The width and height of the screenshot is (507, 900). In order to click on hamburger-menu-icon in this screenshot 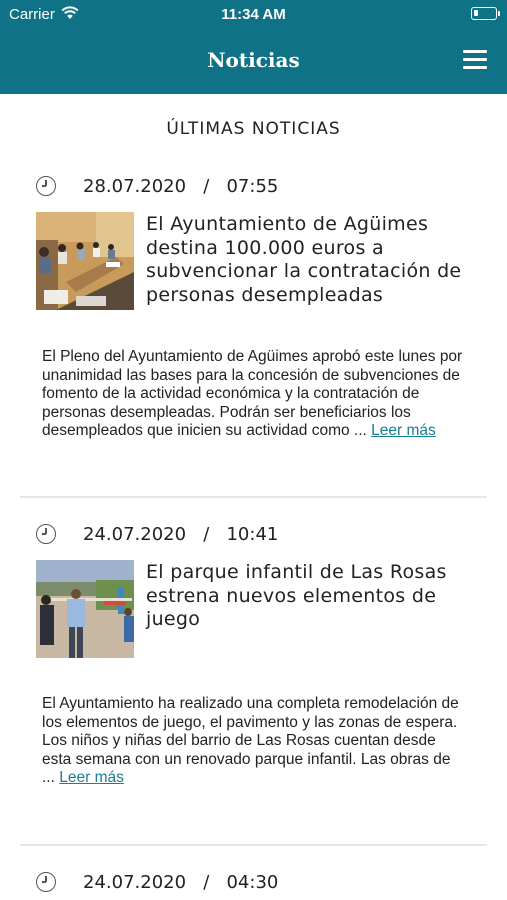, I will do `click(475, 60)`.